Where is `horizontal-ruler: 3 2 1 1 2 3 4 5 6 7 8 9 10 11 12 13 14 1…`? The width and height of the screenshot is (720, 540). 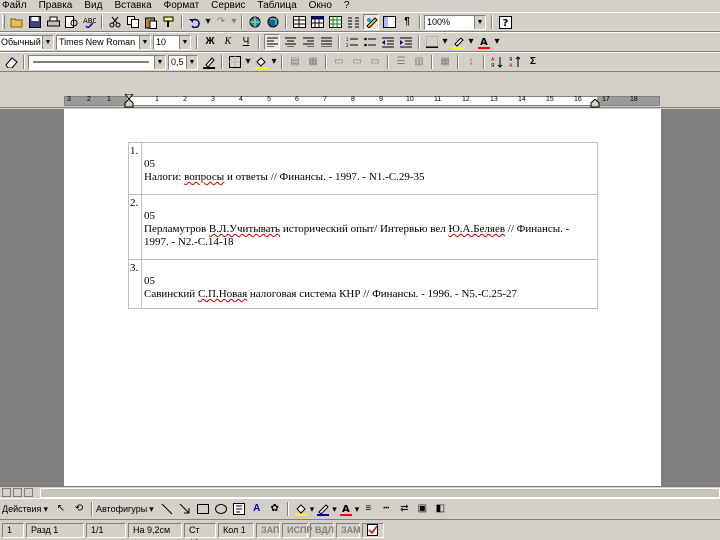 horizontal-ruler: 3 2 1 1 2 3 4 5 6 7 8 9 10 11 12 13 14 1… is located at coordinates (360, 101).